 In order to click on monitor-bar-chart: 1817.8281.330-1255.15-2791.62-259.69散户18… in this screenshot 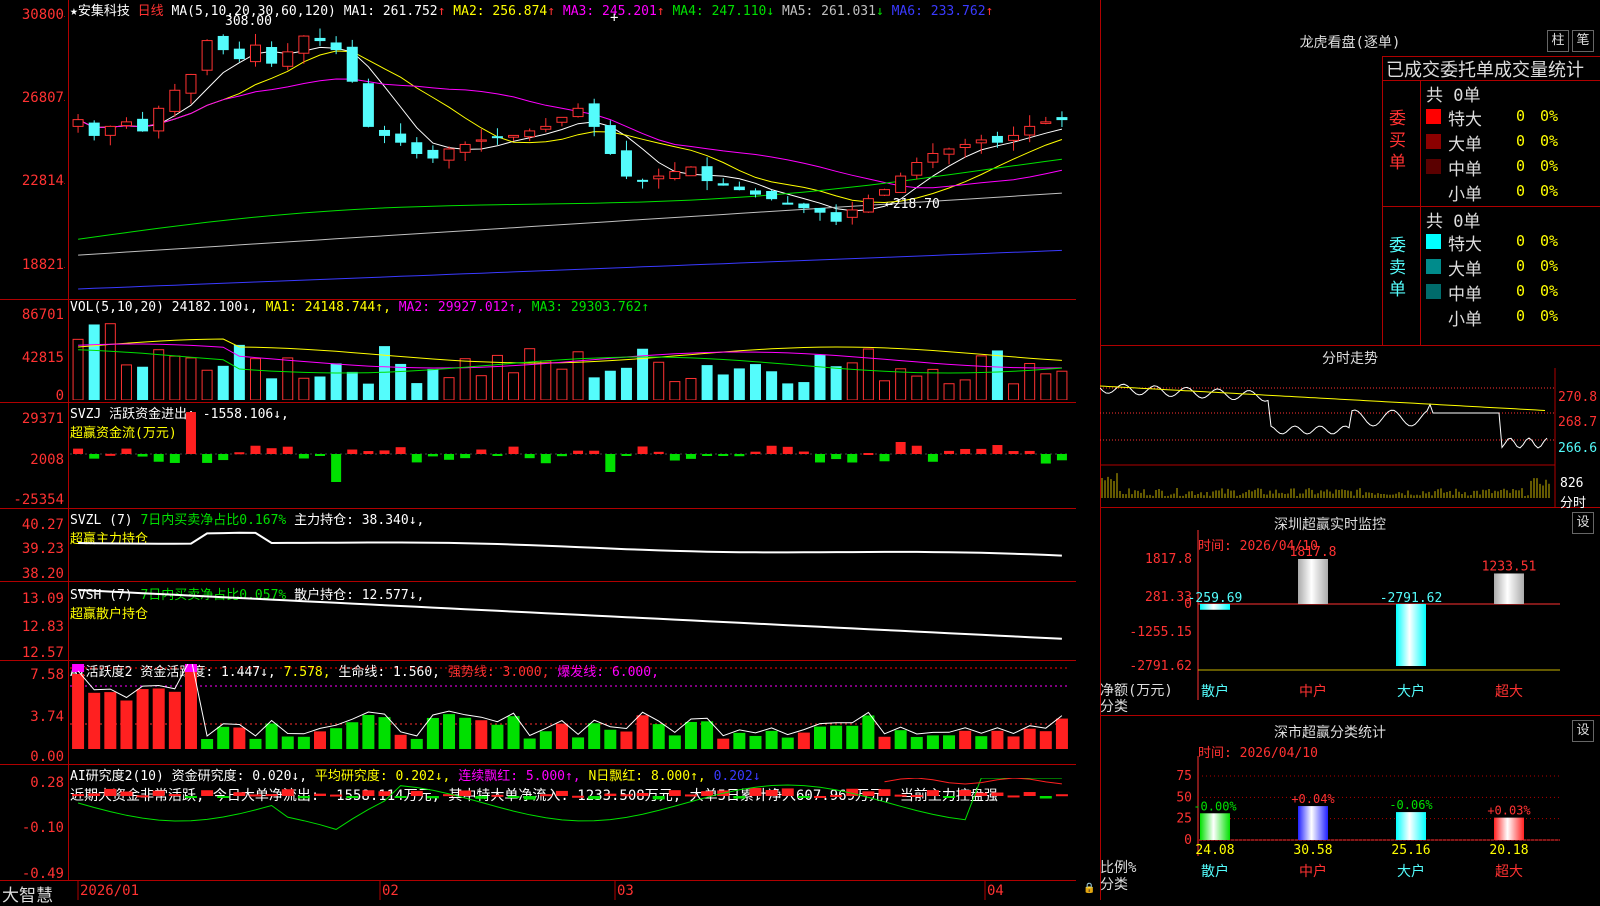, I will do `click(1350, 620)`.